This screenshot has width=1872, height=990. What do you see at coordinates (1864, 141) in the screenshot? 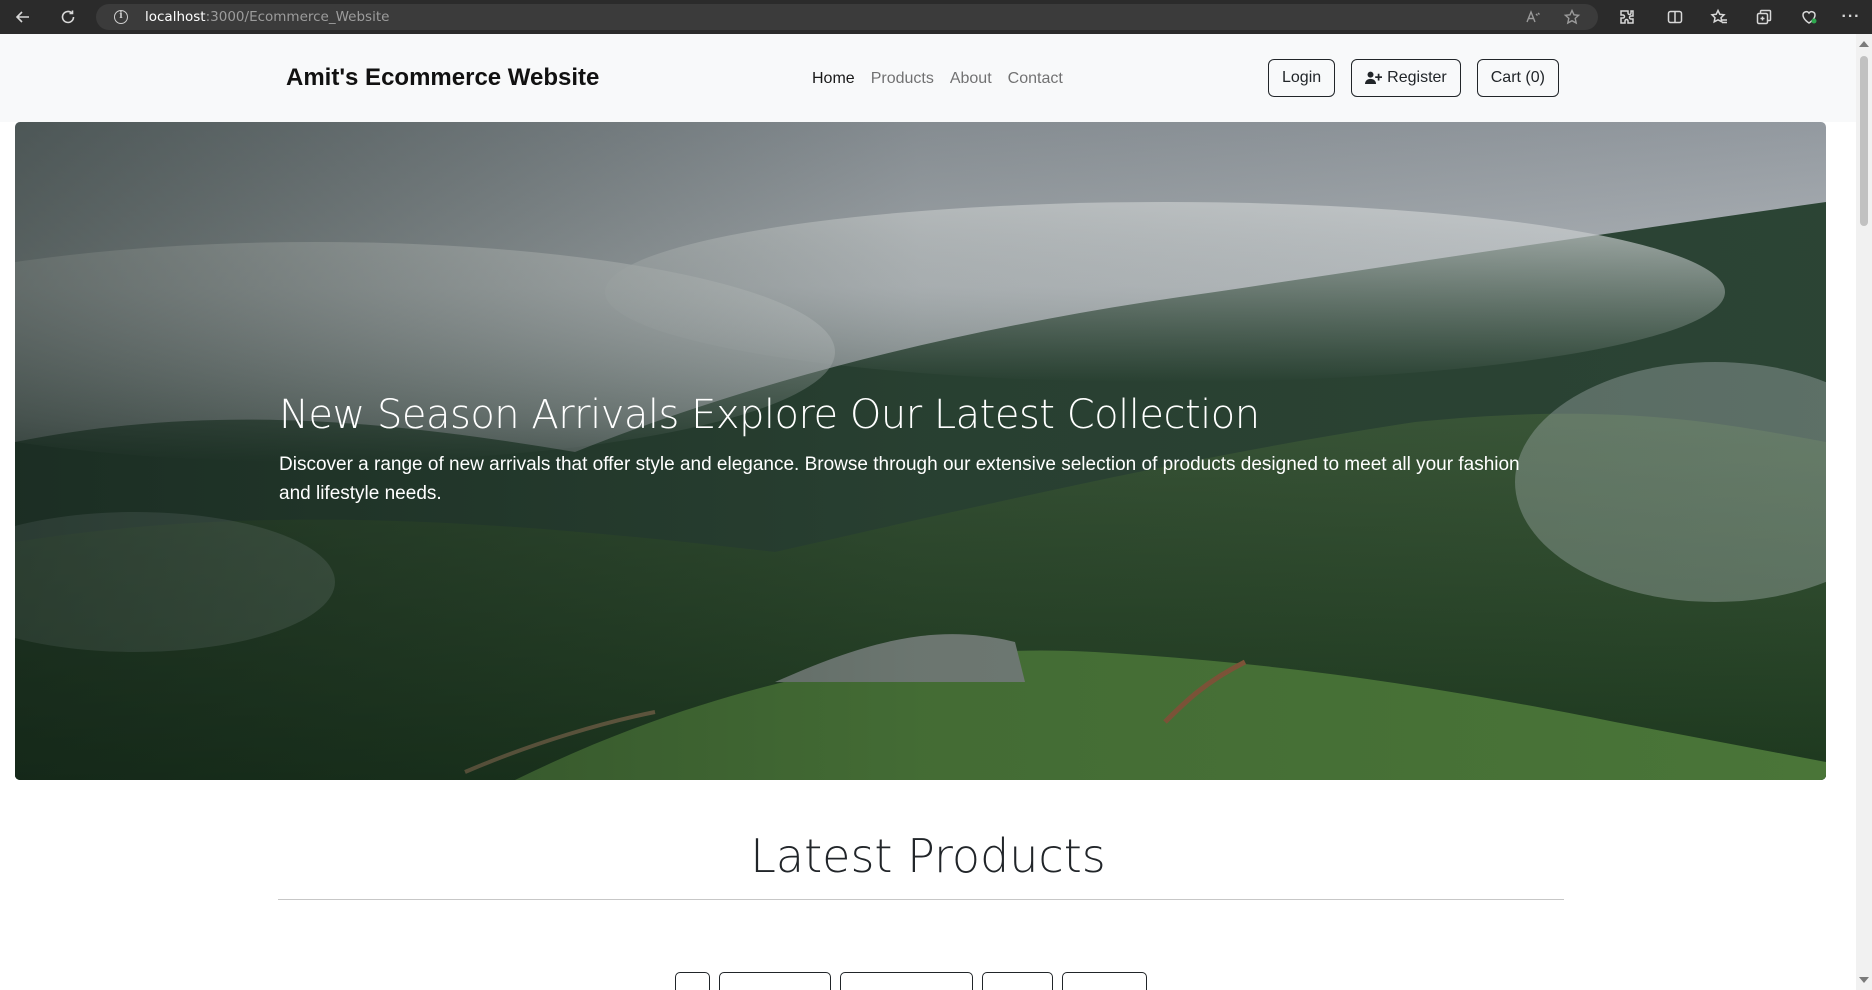
I see `scroll-thumb` at bounding box center [1864, 141].